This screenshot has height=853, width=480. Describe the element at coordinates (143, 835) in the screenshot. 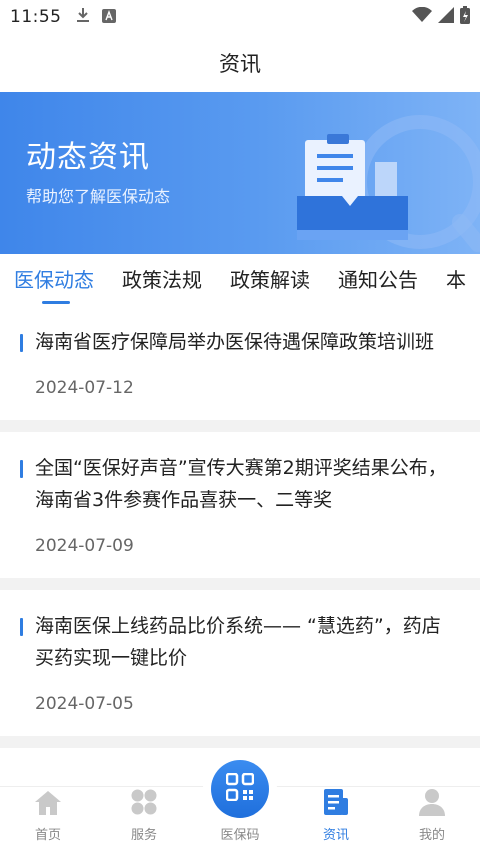

I see `tabbar-label: 服务` at that location.